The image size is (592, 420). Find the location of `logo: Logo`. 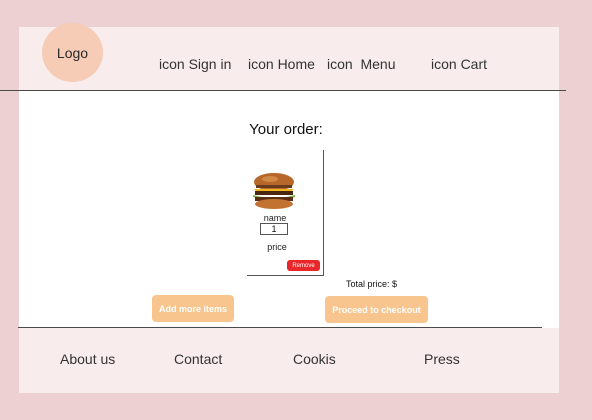

logo: Logo is located at coordinates (72, 52).